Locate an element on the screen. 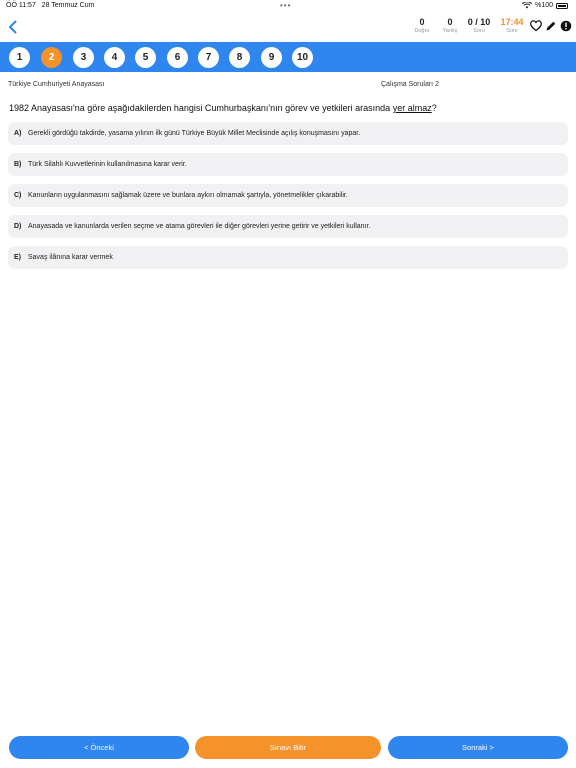 The image size is (576, 768). alert-icon is located at coordinates (566, 26).